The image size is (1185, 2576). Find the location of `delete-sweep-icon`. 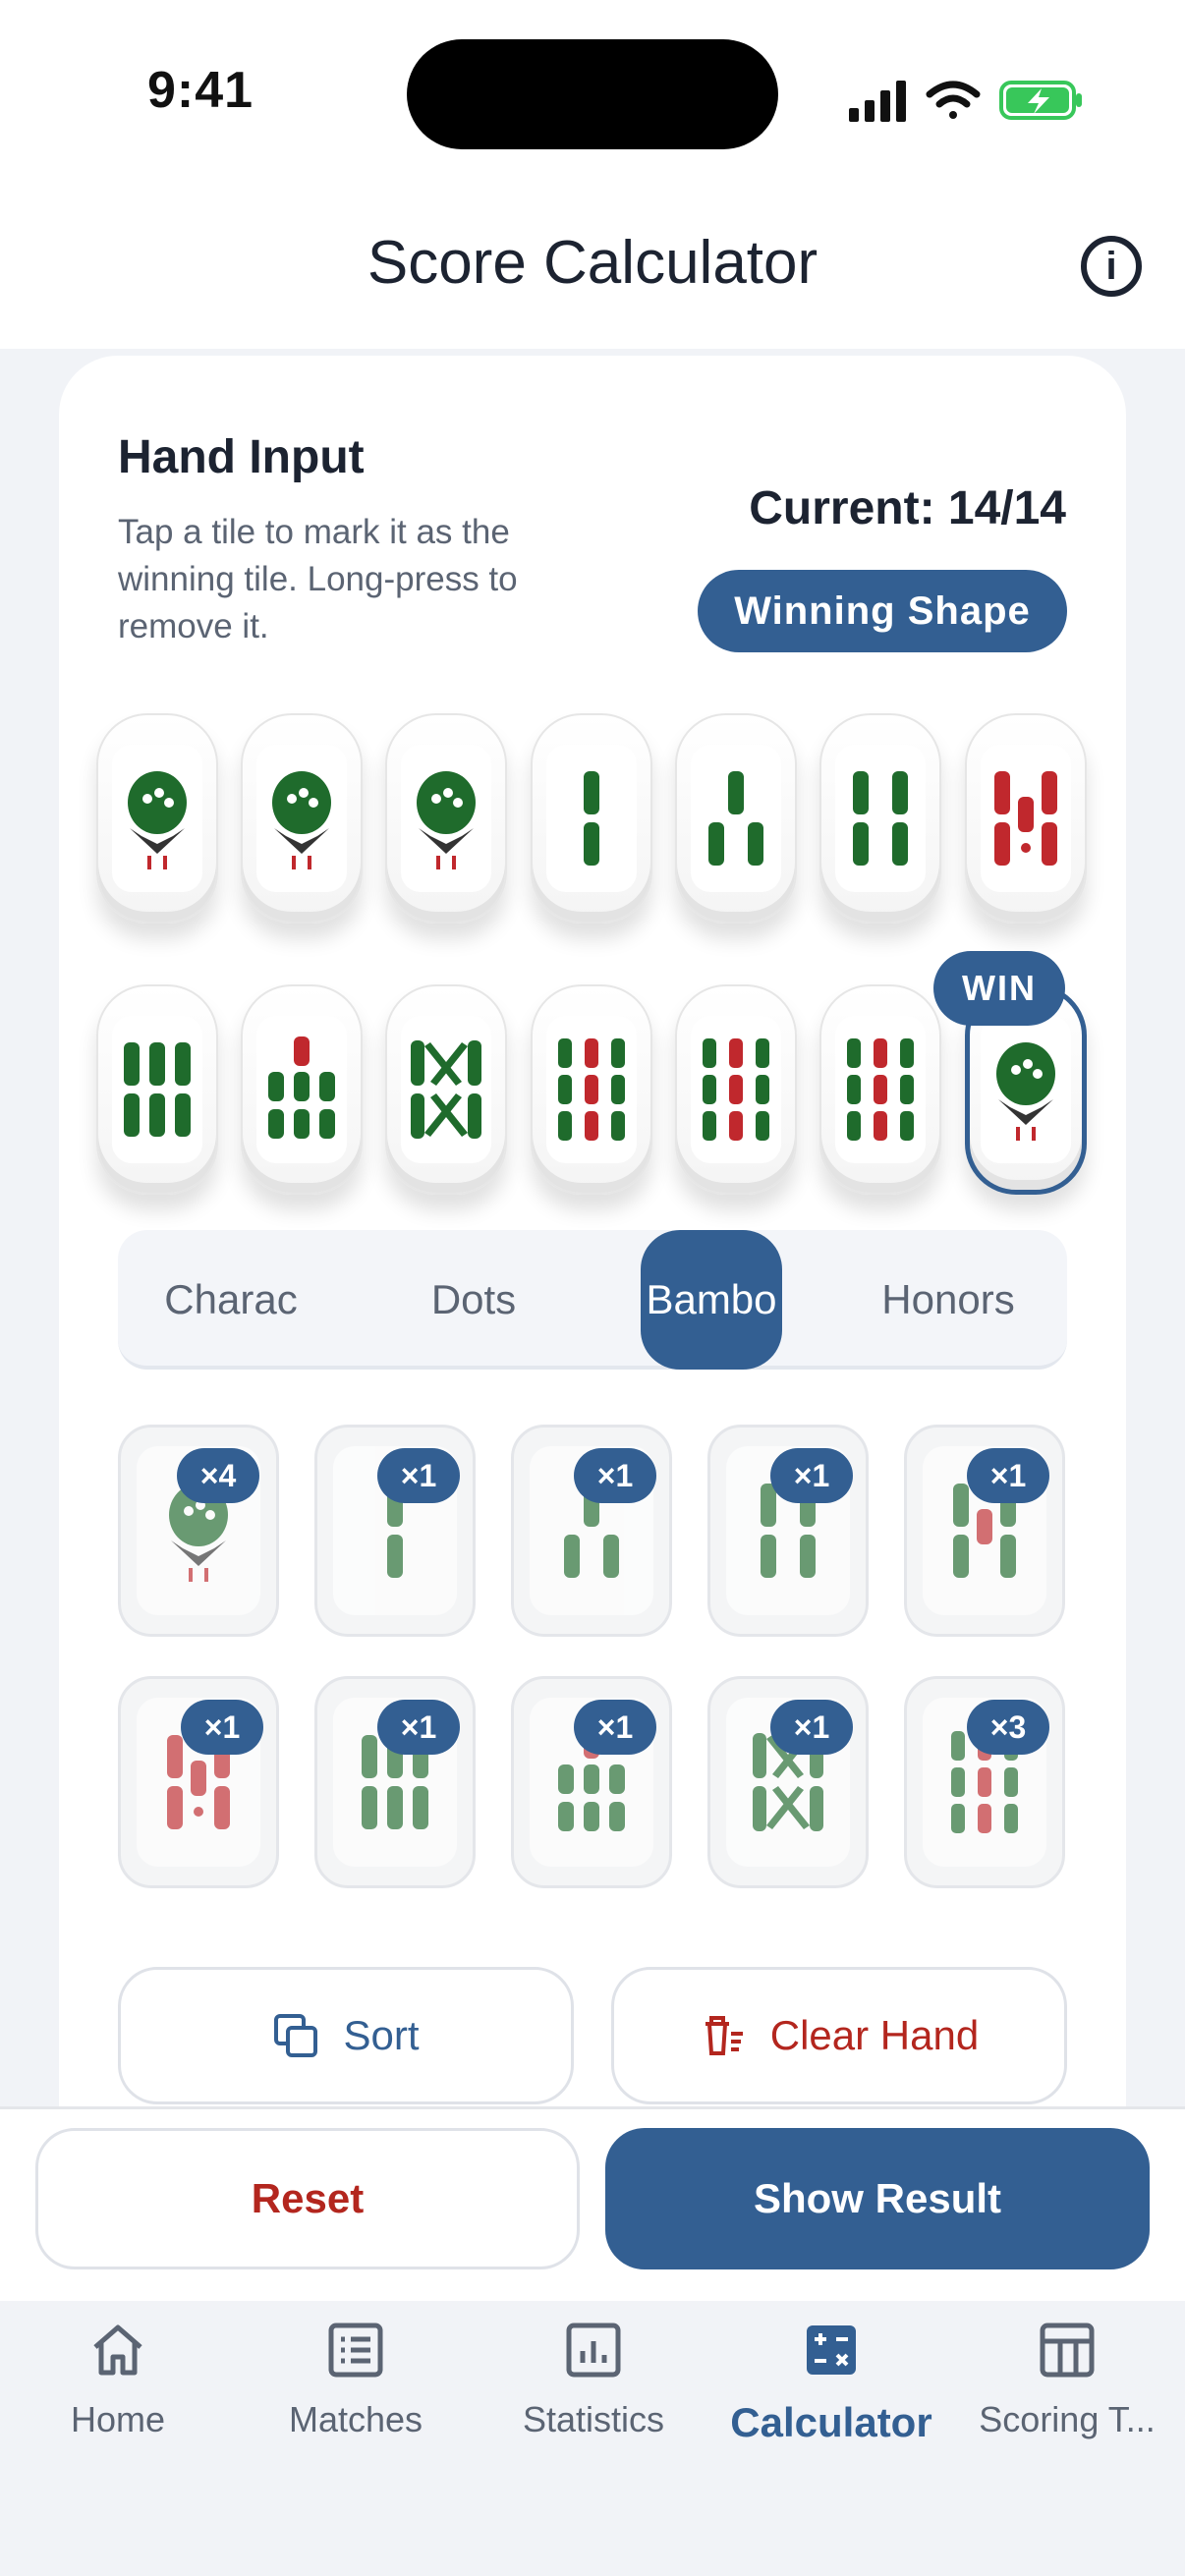

delete-sweep-icon is located at coordinates (724, 2035).